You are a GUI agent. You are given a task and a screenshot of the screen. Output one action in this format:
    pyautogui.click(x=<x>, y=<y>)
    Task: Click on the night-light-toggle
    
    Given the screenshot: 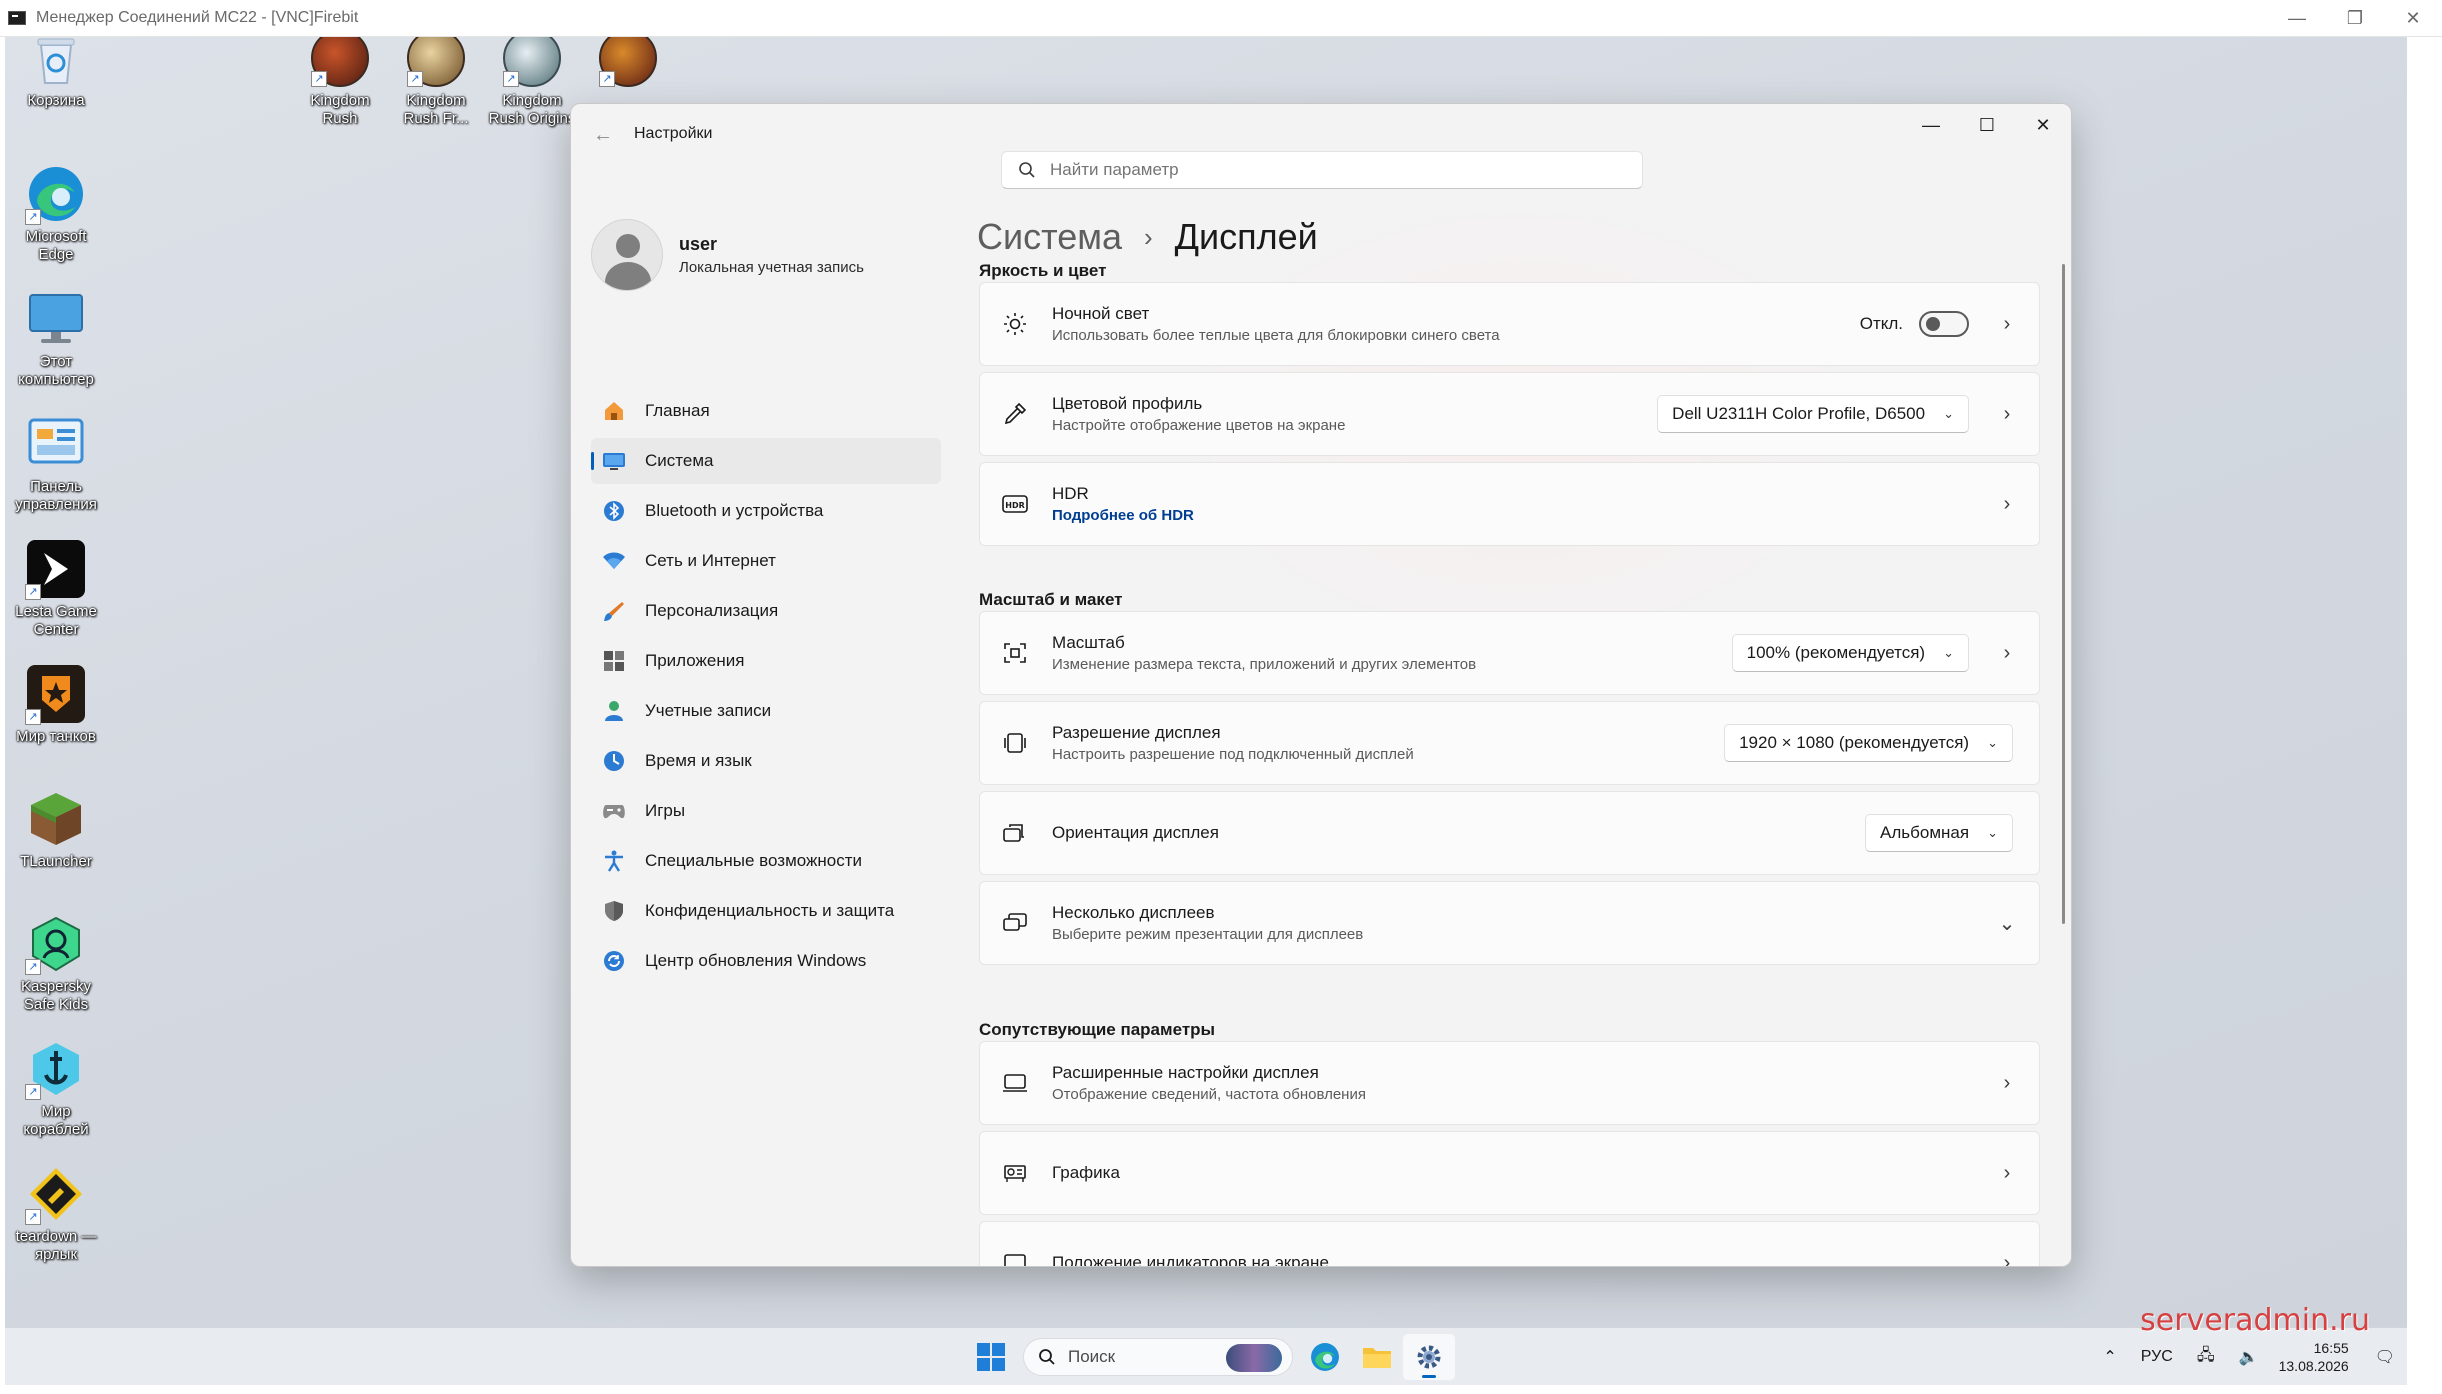 What is the action you would take?
    pyautogui.click(x=1944, y=324)
    